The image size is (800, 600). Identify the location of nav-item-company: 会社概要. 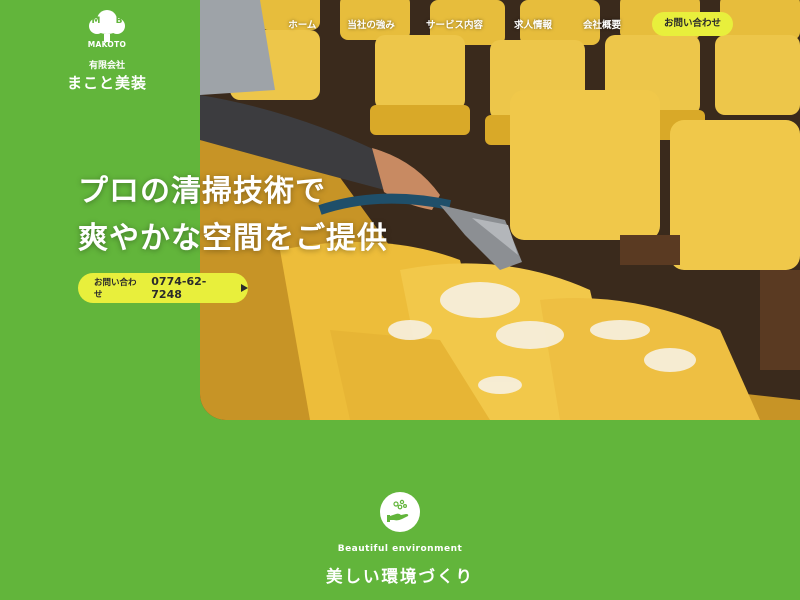
(602, 24).